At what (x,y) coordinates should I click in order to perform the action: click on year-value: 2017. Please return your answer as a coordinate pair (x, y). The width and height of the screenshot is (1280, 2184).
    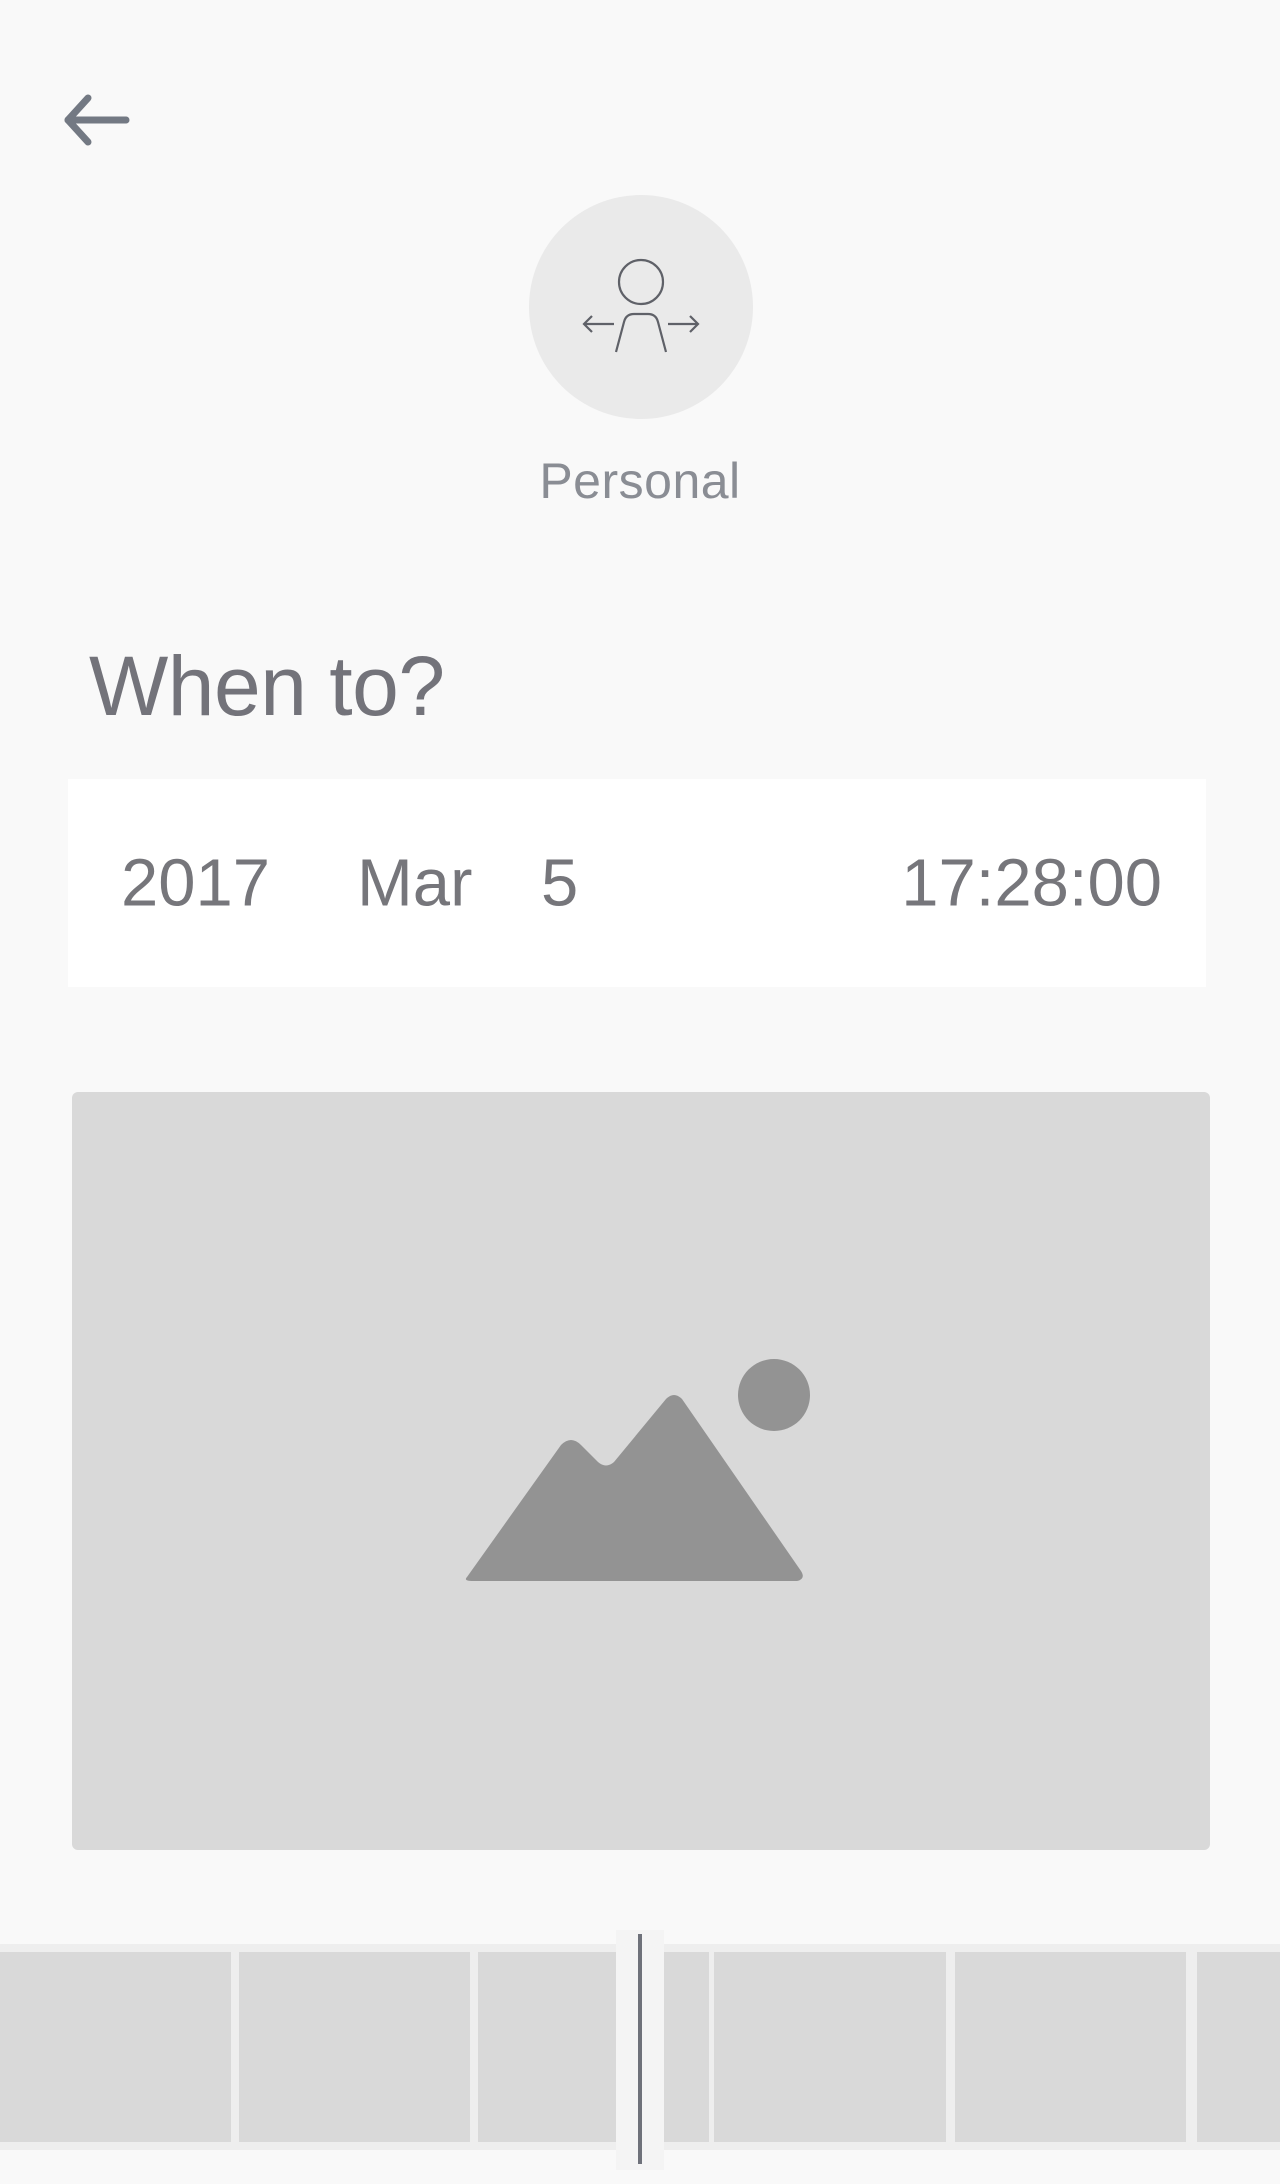
    Looking at the image, I should click on (195, 883).